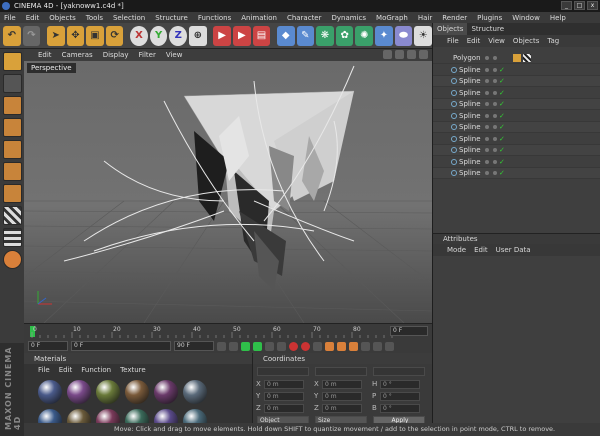 Image resolution: width=600 pixels, height=436 pixels. Describe the element at coordinates (425, 18) in the screenshot. I see `menu-hair: Hair` at that location.